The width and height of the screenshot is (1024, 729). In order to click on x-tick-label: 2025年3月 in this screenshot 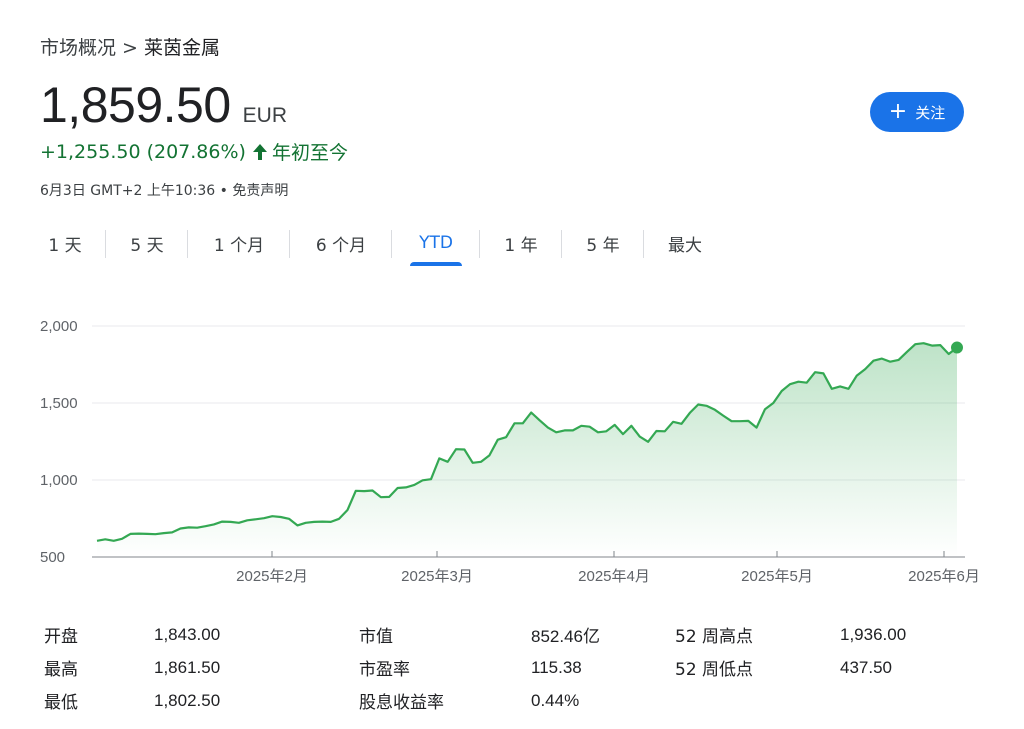, I will do `click(437, 576)`.